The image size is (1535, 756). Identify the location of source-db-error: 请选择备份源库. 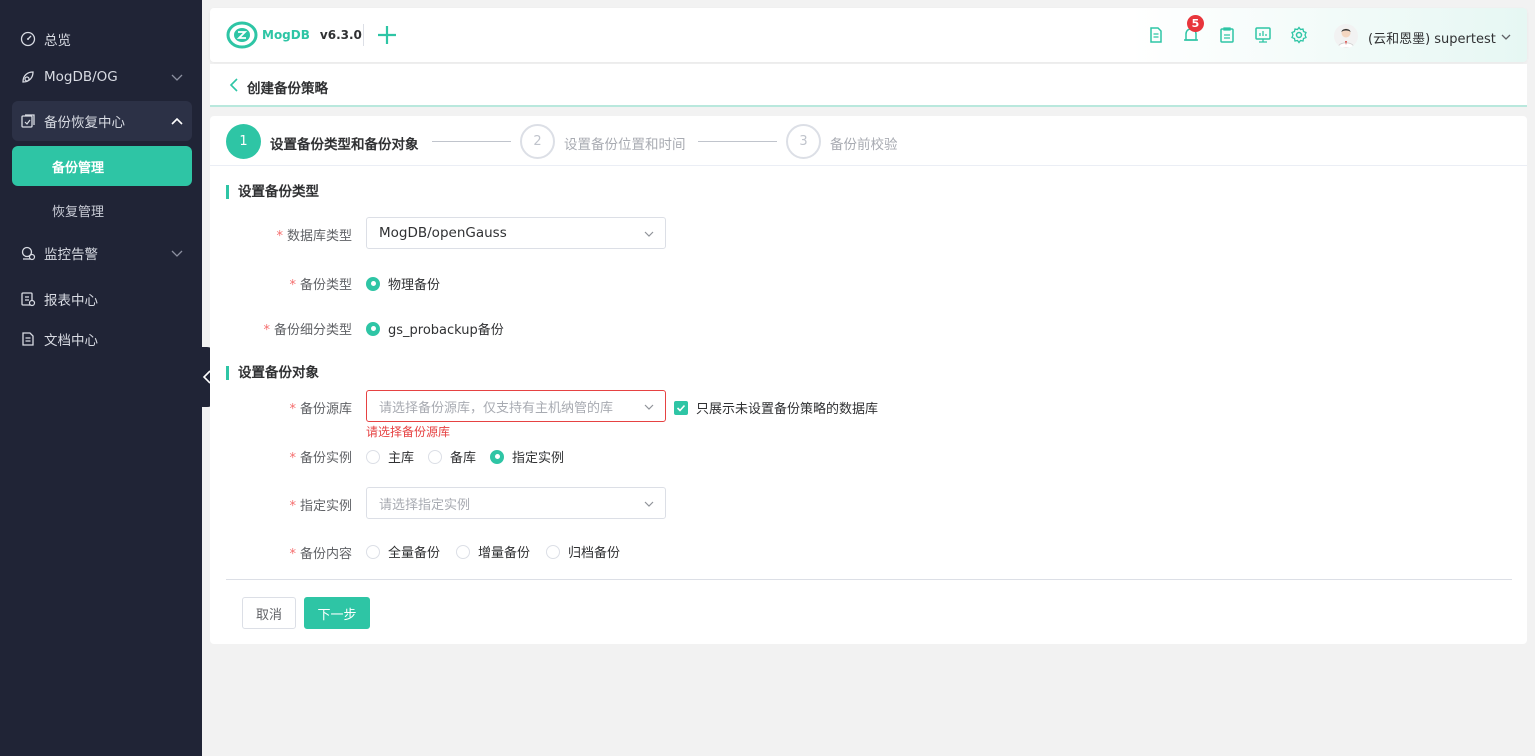
(408, 432).